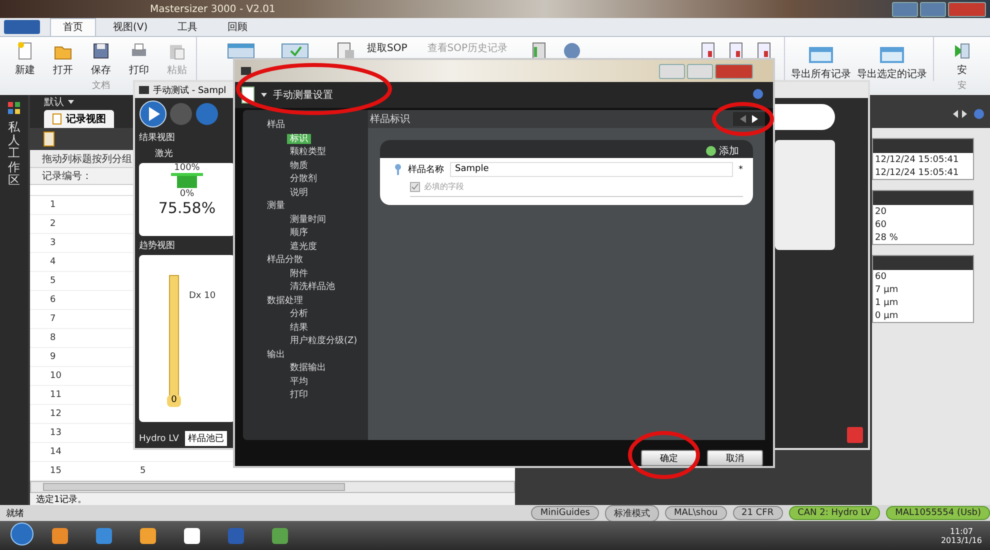  What do you see at coordinates (157, 246) in the screenshot?
I see `section-label: 趋势视图` at bounding box center [157, 246].